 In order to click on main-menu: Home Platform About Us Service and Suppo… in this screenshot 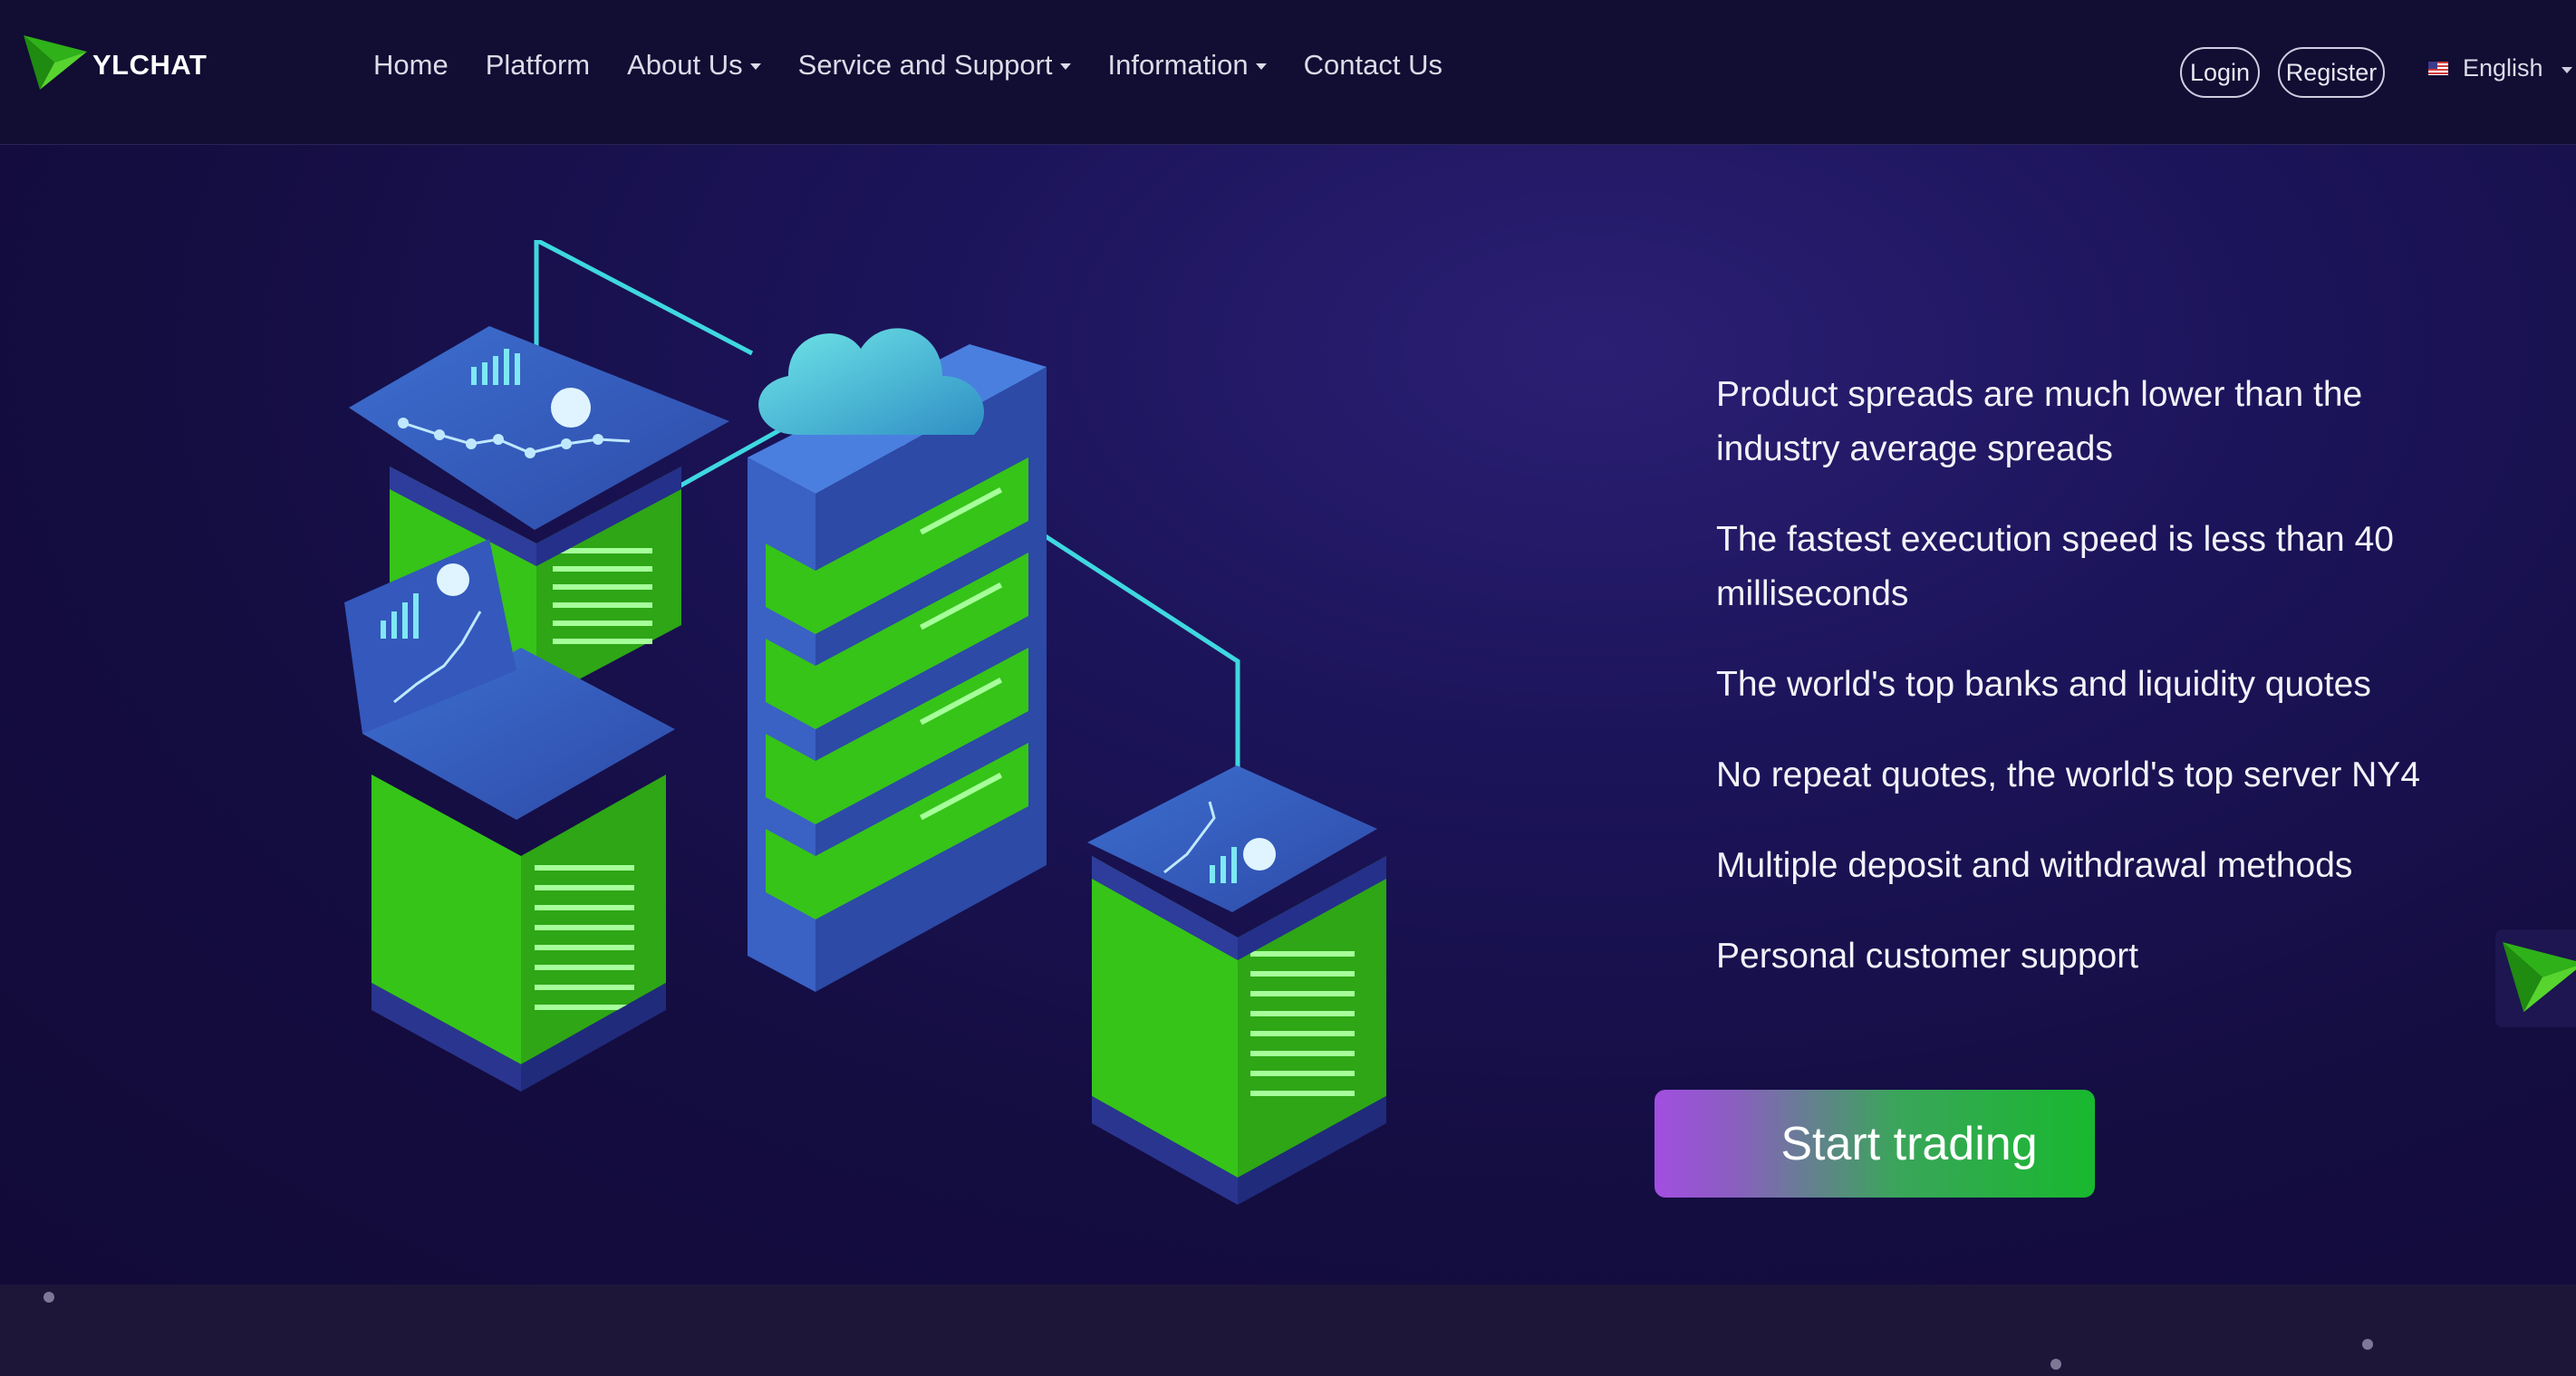, I will do `click(926, 65)`.